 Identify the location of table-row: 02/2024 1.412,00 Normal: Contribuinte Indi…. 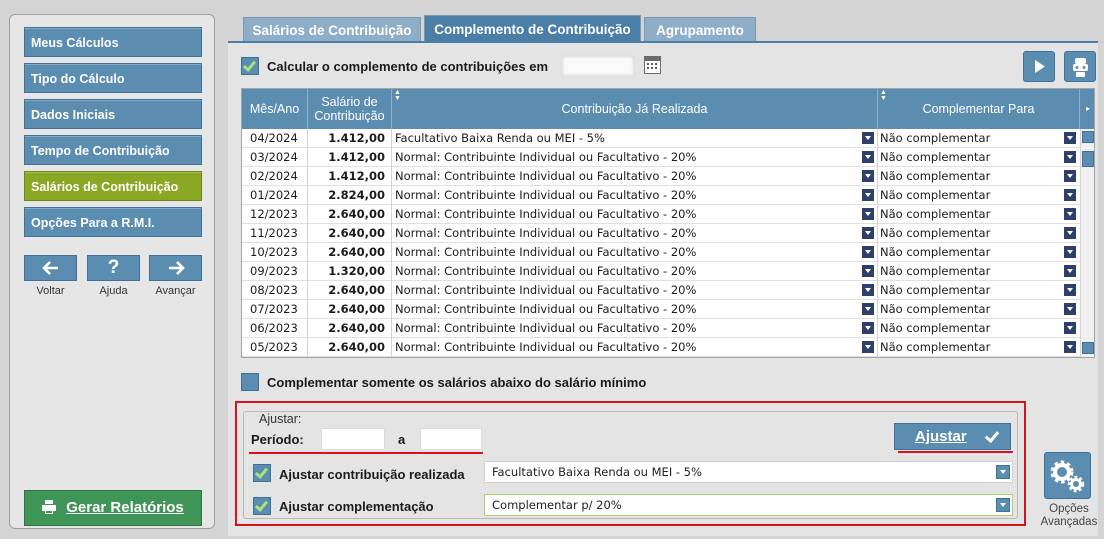
(661, 176).